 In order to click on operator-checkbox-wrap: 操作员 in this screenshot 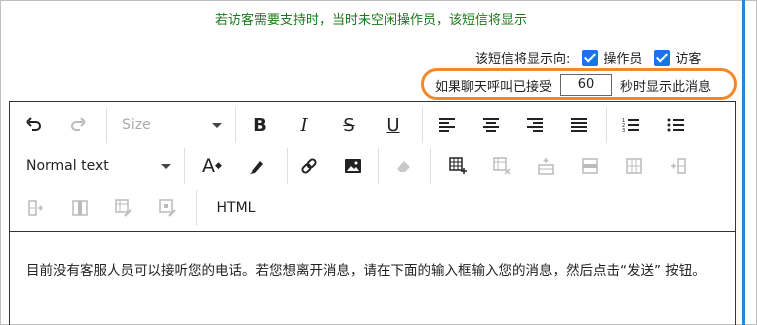, I will do `click(612, 57)`.